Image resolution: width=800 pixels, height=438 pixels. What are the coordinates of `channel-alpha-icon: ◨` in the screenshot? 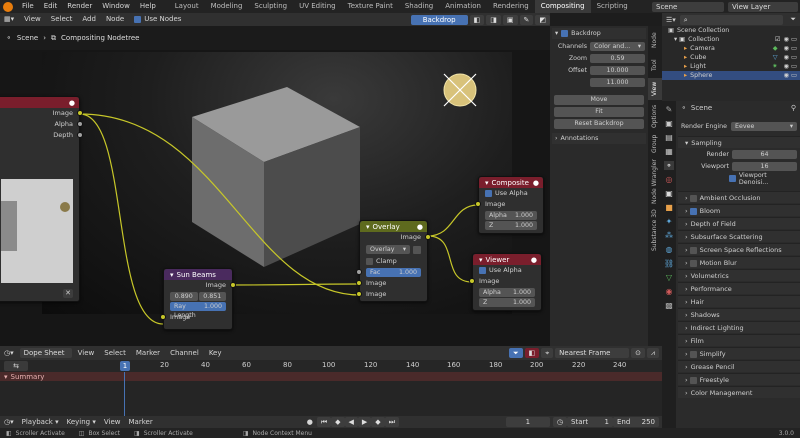 It's located at (493, 19).